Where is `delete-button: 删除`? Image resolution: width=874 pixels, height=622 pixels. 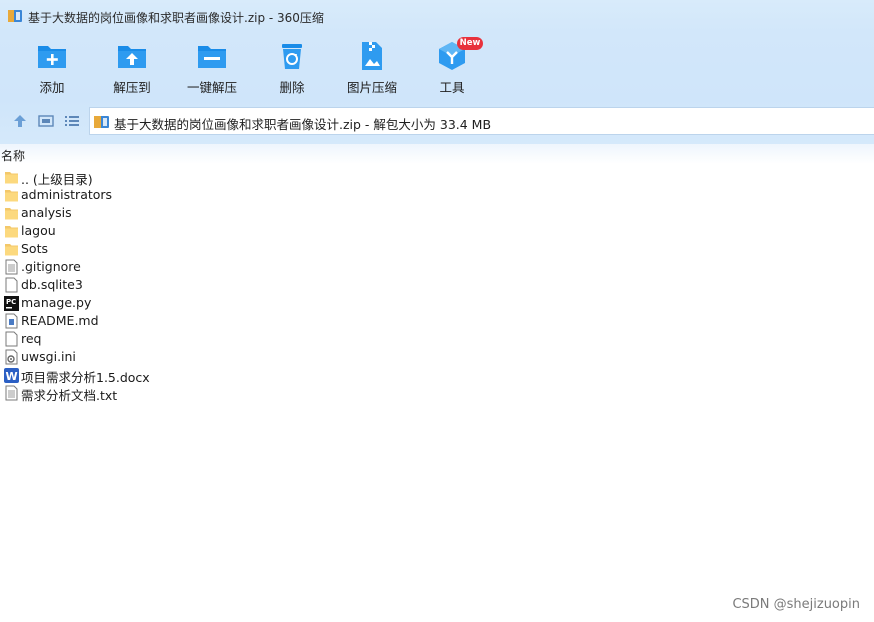
delete-button: 删除 is located at coordinates (292, 68).